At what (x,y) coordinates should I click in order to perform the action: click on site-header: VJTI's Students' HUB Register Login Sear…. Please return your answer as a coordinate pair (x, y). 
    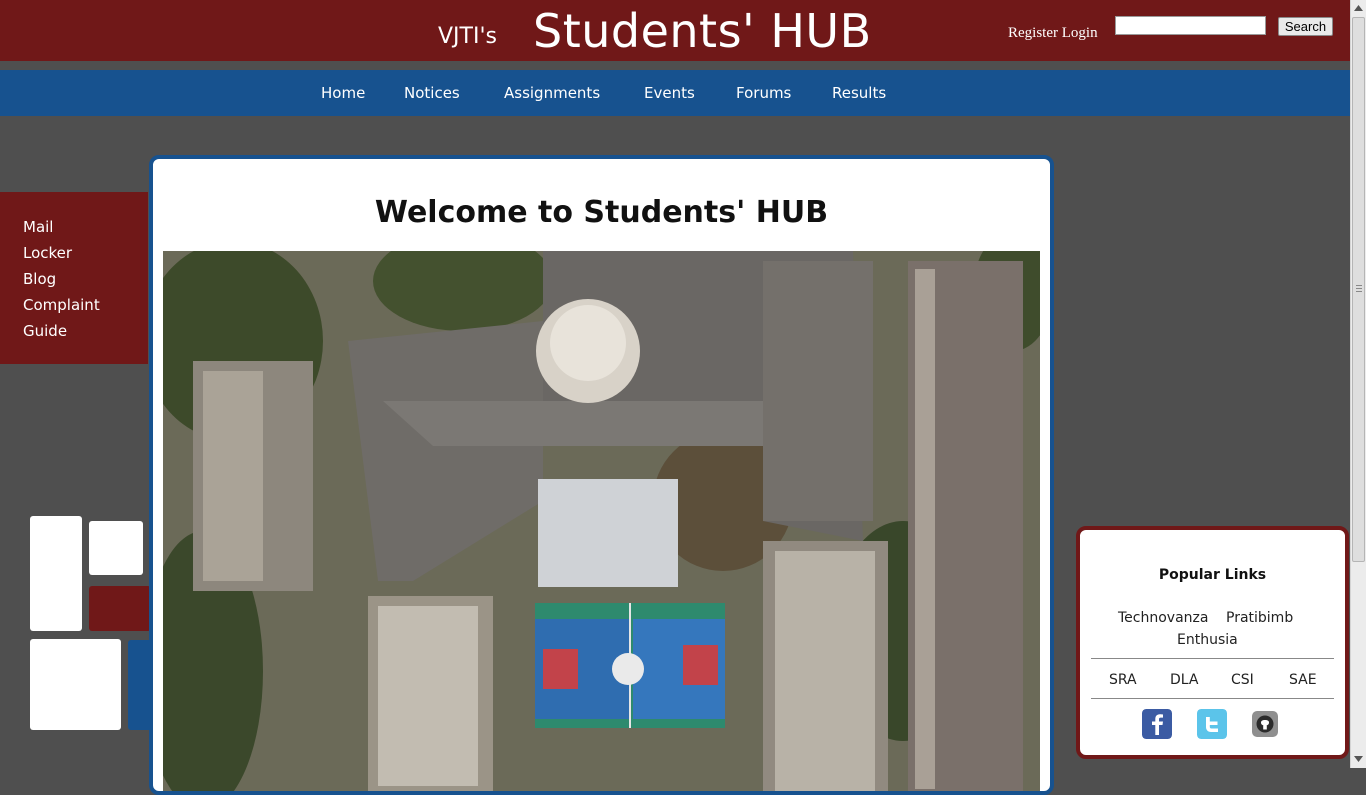
    Looking at the image, I should click on (675, 30).